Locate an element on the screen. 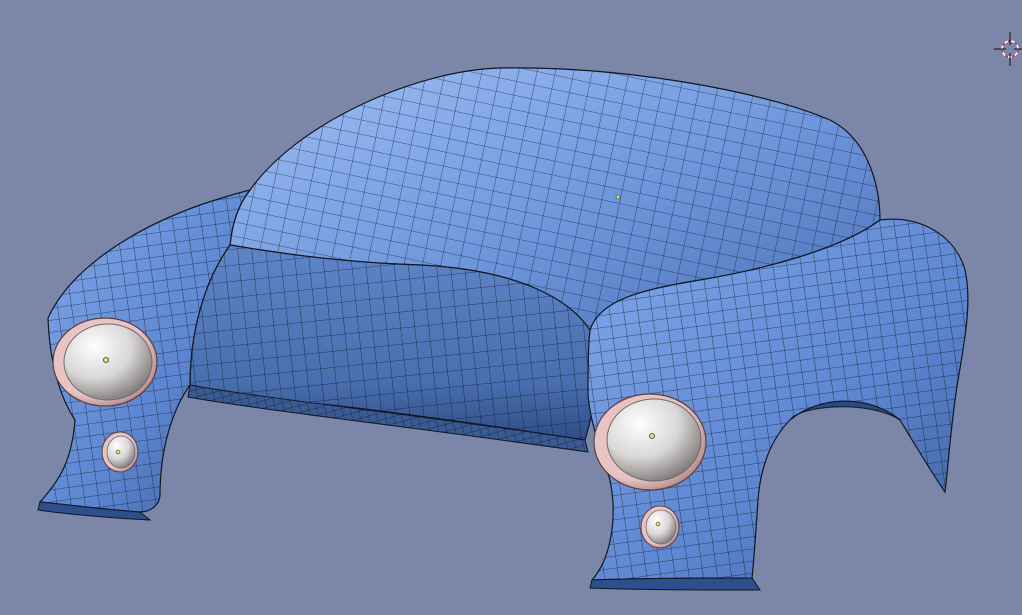 This screenshot has width=1022, height=615. left-headlight is located at coordinates (105, 362).